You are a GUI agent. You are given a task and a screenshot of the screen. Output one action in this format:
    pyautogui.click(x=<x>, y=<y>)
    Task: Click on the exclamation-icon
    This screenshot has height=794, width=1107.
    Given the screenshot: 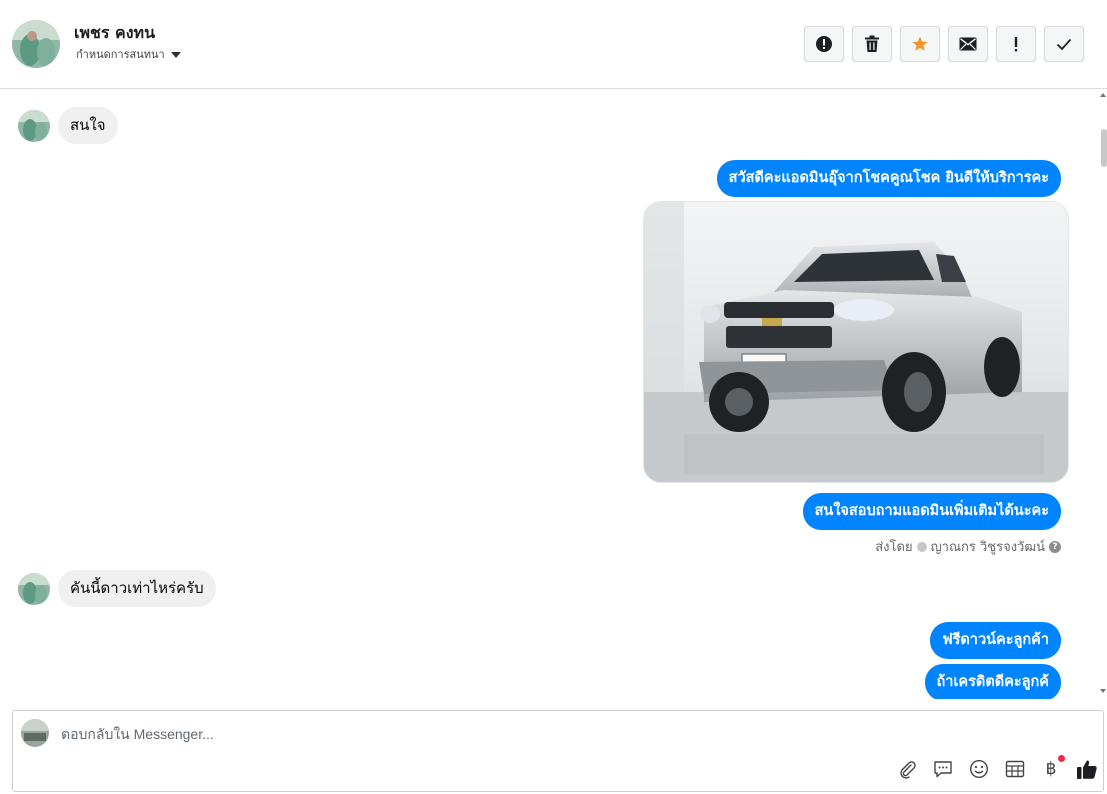 What is the action you would take?
    pyautogui.click(x=1016, y=44)
    